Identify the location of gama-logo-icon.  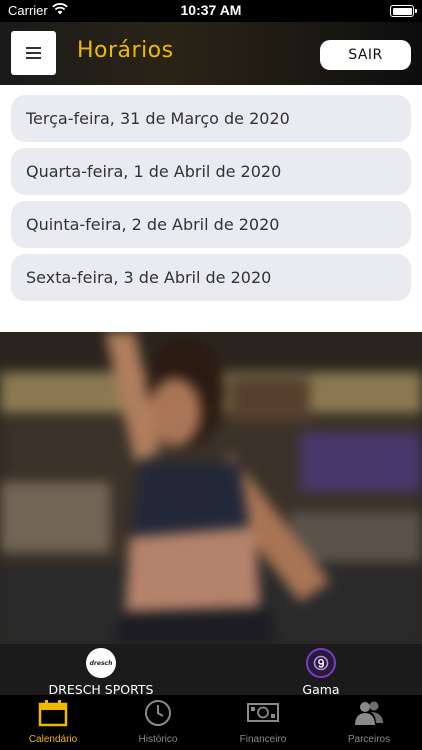
(321, 663).